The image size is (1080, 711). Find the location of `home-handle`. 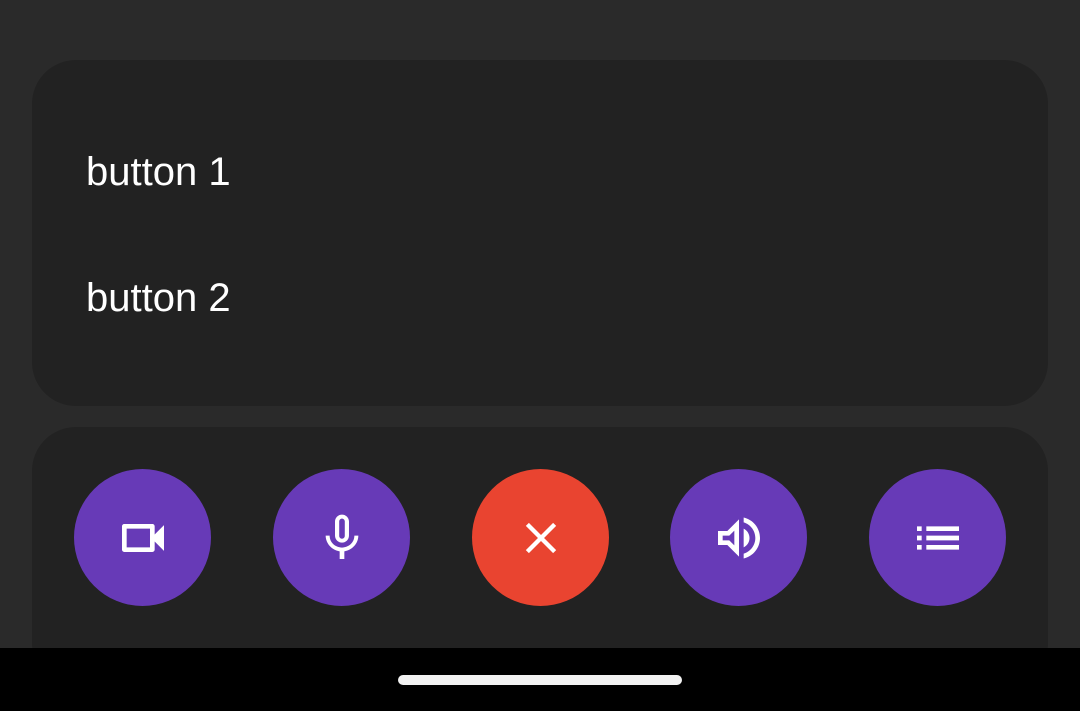

home-handle is located at coordinates (540, 680).